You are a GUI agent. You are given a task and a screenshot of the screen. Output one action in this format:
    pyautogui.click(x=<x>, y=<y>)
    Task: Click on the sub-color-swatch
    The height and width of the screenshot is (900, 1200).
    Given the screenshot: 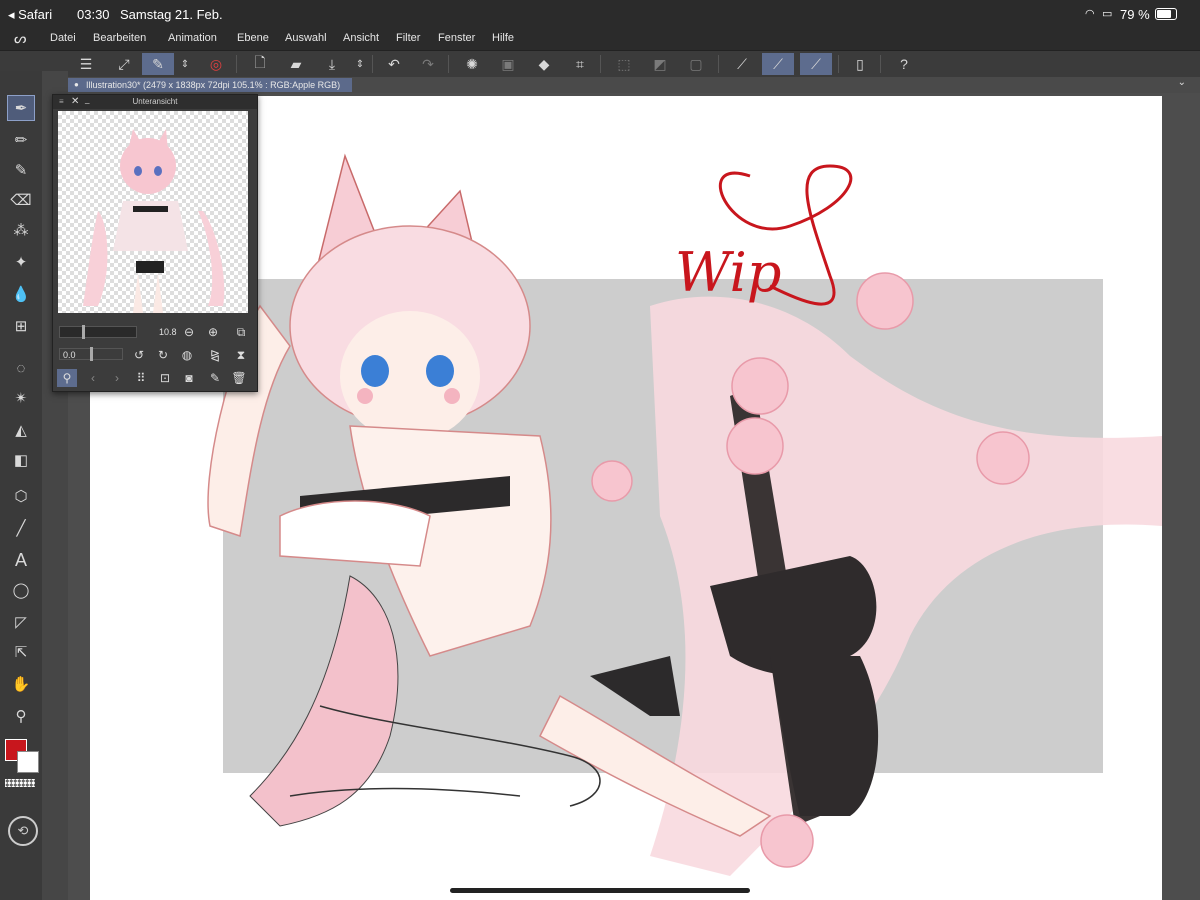 What is the action you would take?
    pyautogui.click(x=28, y=762)
    